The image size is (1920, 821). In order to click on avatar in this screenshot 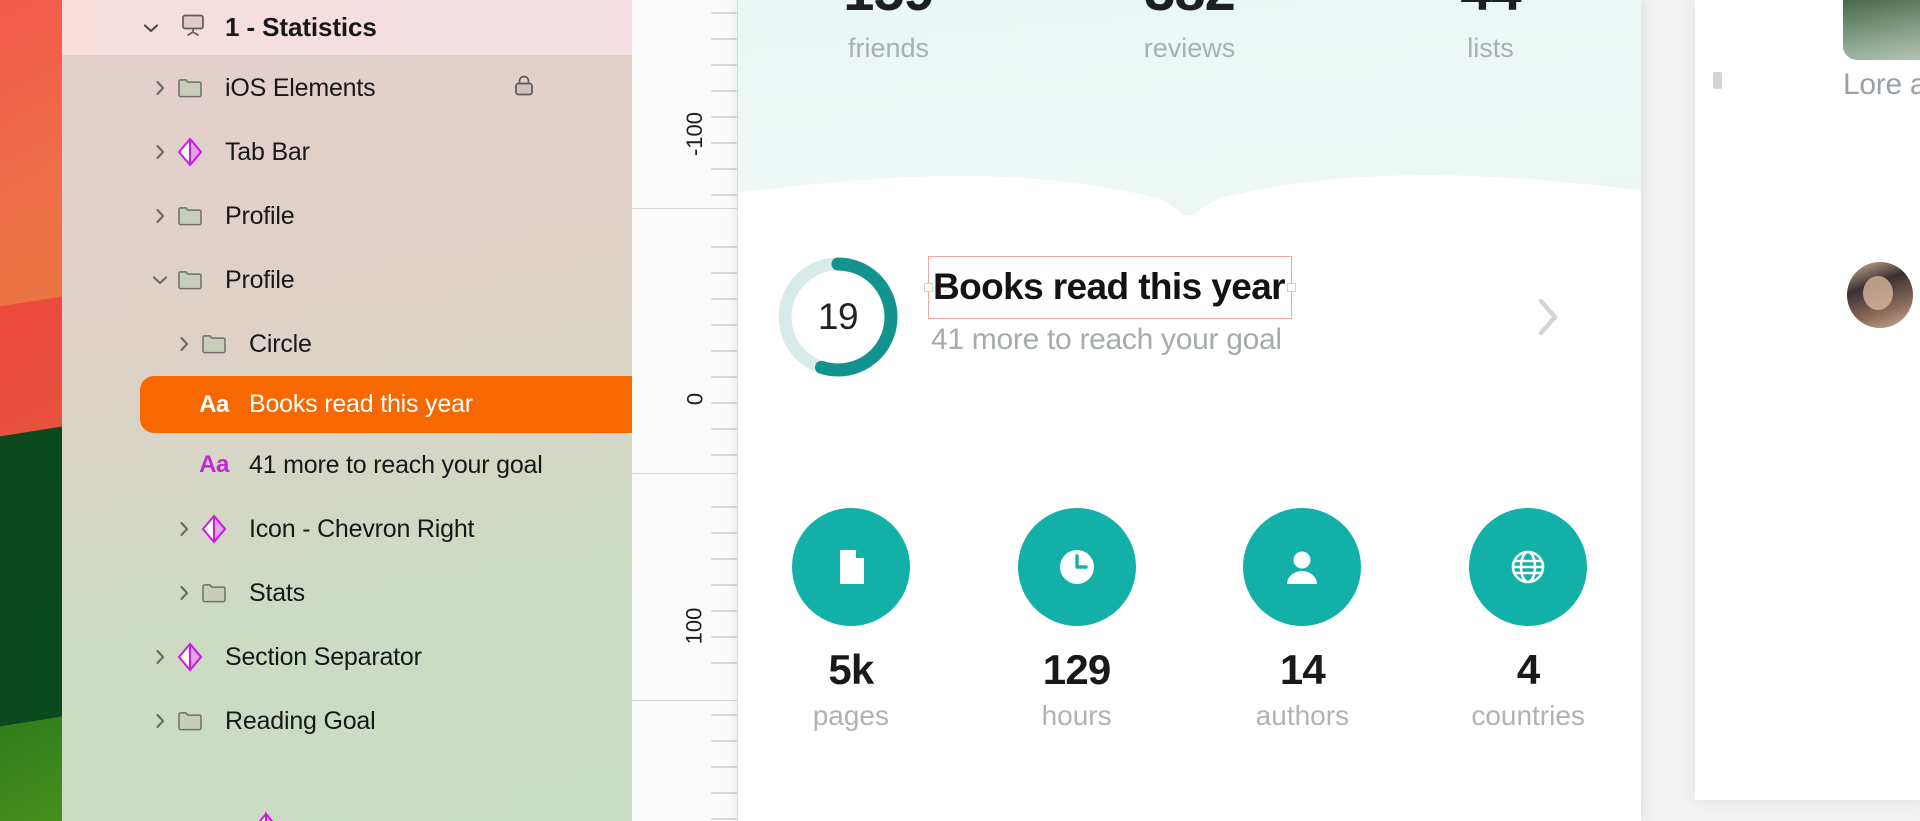, I will do `click(1880, 295)`.